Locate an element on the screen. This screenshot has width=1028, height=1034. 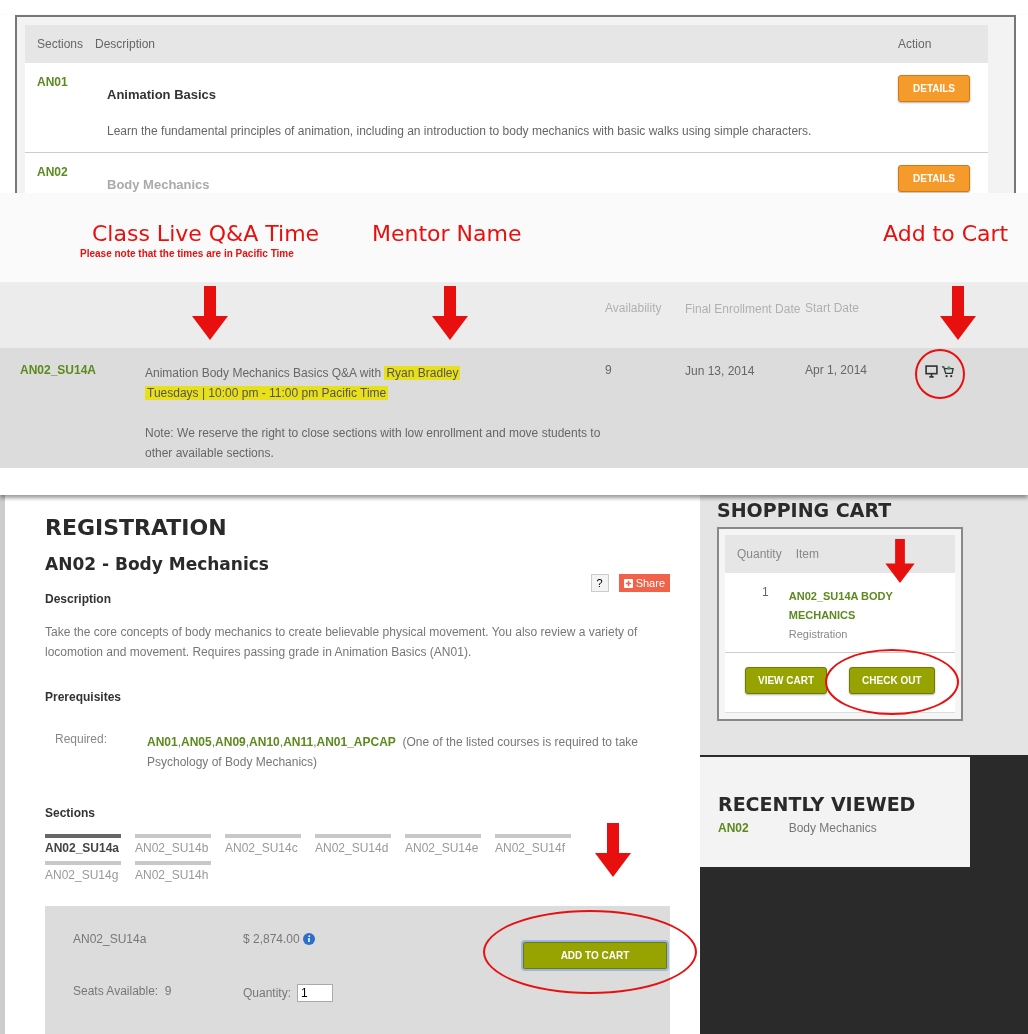
section-tab: AN02_SU14b is located at coordinates (173, 844).